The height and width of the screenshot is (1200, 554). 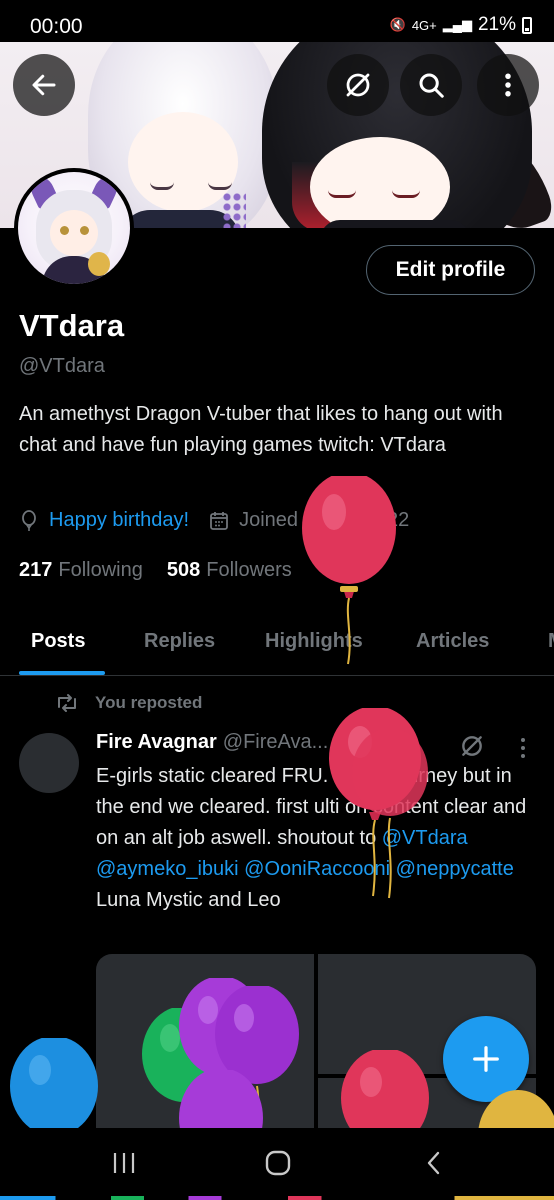 I want to click on calendar-icon, so click(x=219, y=520).